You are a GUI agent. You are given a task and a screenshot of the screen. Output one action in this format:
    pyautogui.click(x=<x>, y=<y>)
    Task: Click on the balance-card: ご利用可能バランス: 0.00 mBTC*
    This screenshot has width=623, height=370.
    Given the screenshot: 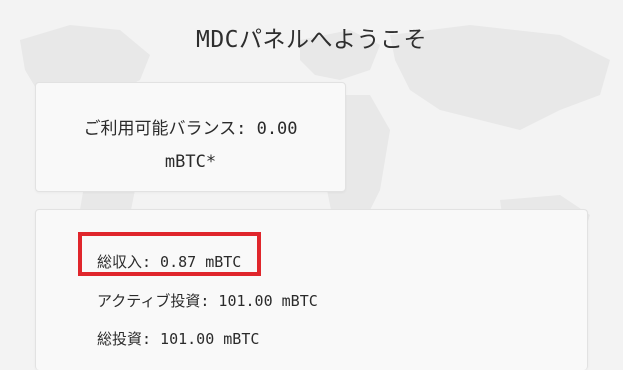 What is the action you would take?
    pyautogui.click(x=190, y=137)
    